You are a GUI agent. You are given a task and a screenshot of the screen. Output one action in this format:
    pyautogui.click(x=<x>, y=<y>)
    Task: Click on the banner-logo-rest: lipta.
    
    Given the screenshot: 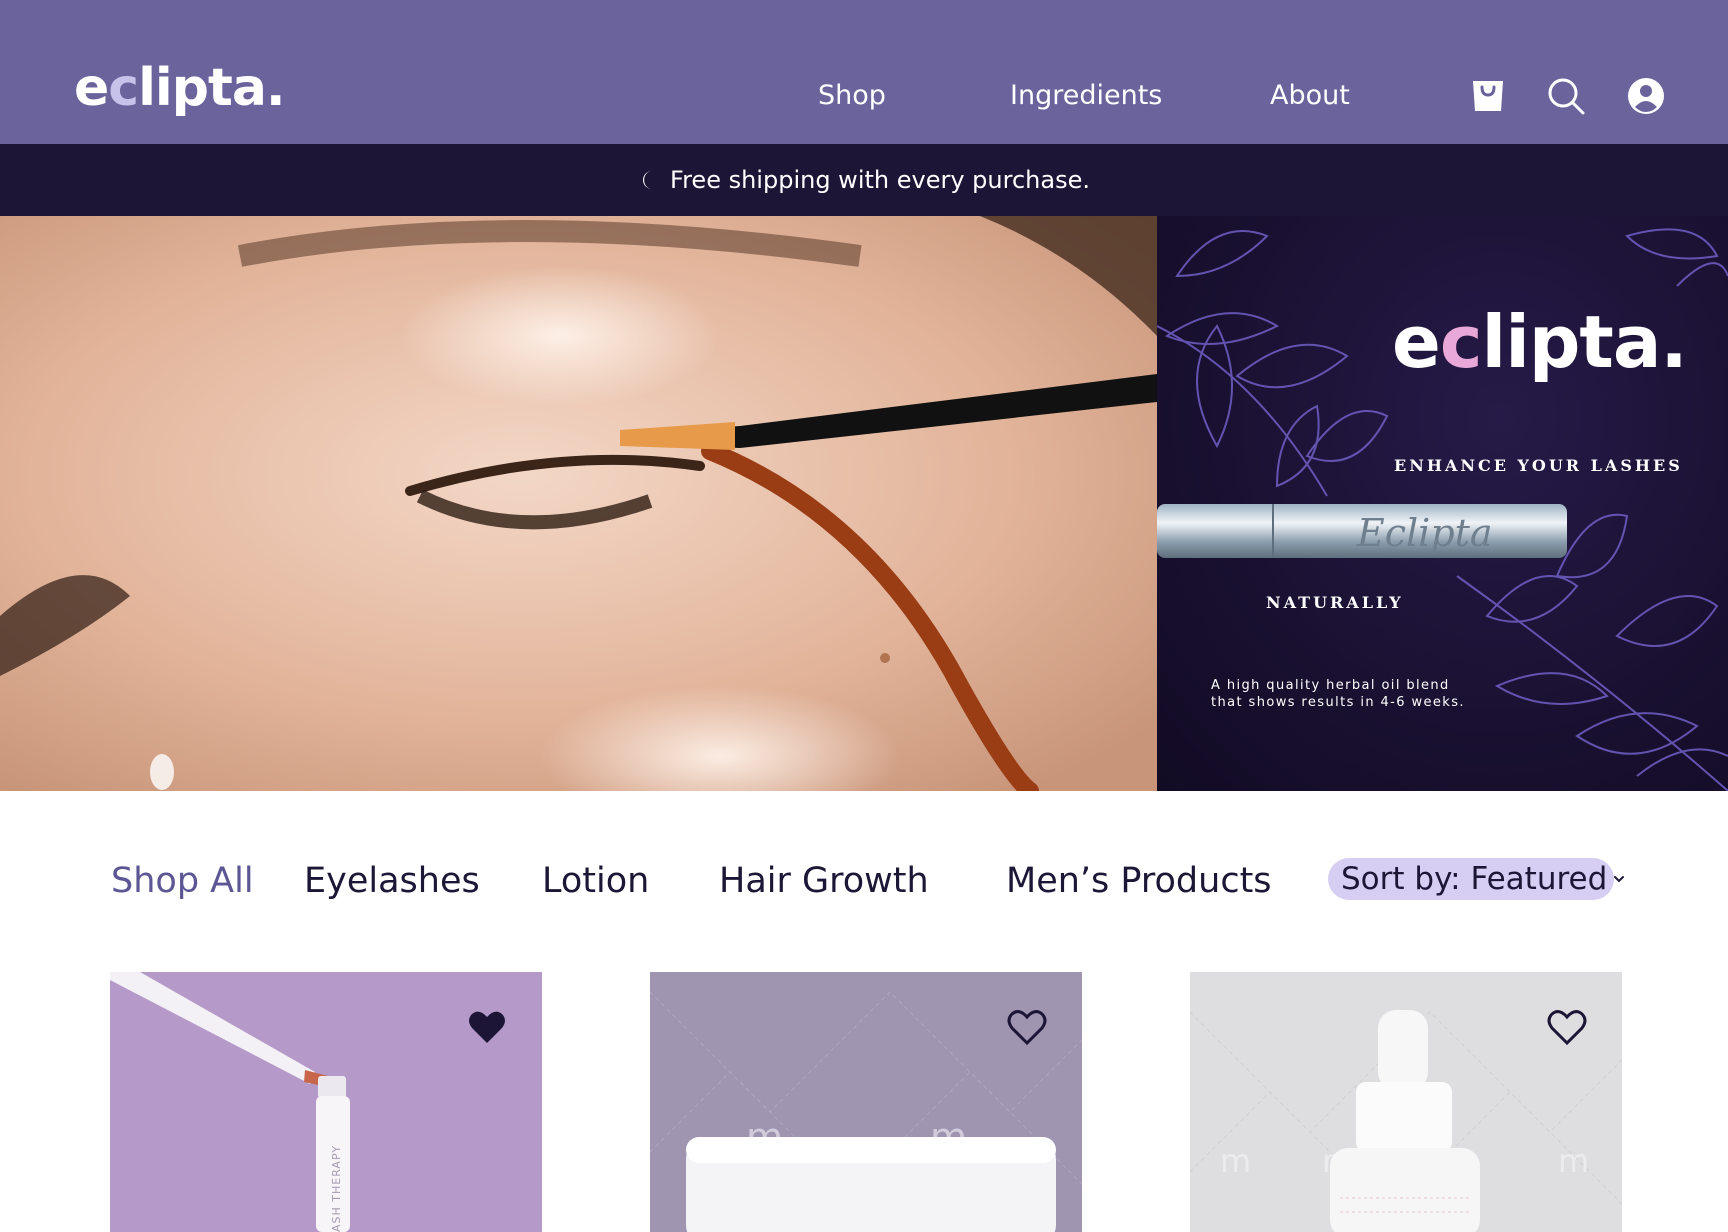 What is the action you would take?
    pyautogui.click(x=1584, y=342)
    